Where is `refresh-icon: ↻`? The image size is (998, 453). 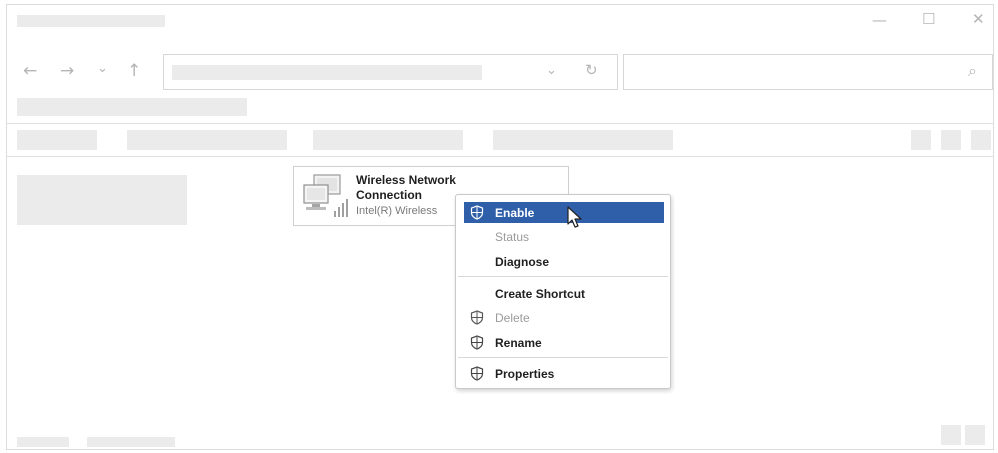
refresh-icon: ↻ is located at coordinates (591, 70).